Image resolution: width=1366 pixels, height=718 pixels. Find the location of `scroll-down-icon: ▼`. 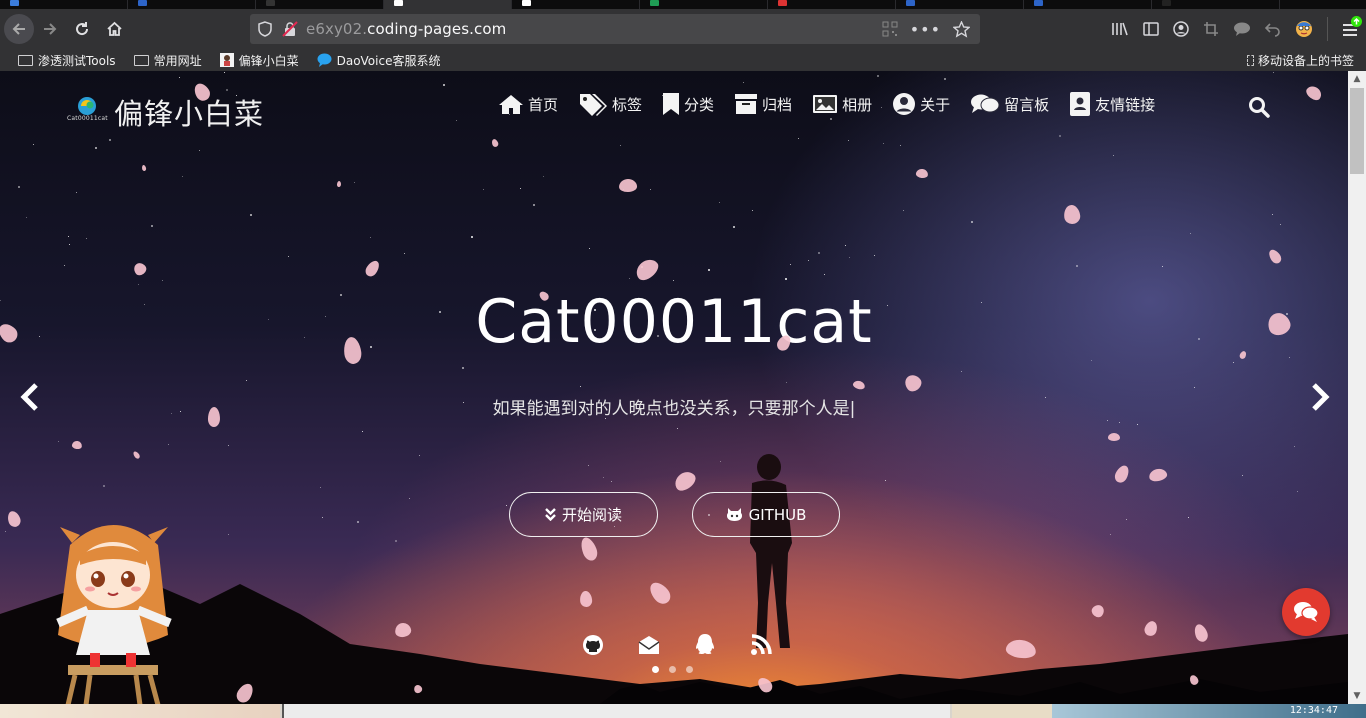

scroll-down-icon: ▼ is located at coordinates (1357, 696).